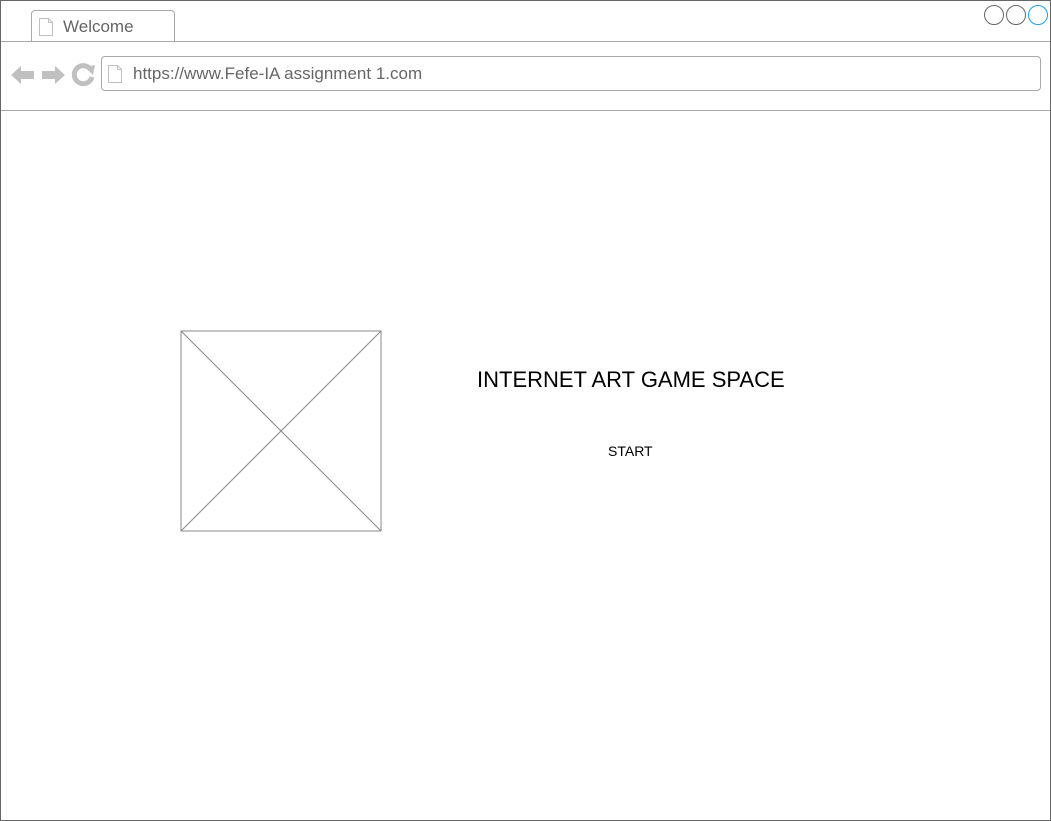 The height and width of the screenshot is (821, 1051). Describe the element at coordinates (83, 75) in the screenshot. I see `reload-icon` at that location.